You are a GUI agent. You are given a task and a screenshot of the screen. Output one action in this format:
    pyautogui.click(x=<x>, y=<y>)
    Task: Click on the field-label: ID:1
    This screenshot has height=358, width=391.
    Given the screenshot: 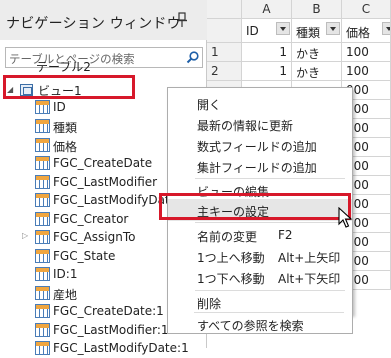 What is the action you would take?
    pyautogui.click(x=65, y=274)
    